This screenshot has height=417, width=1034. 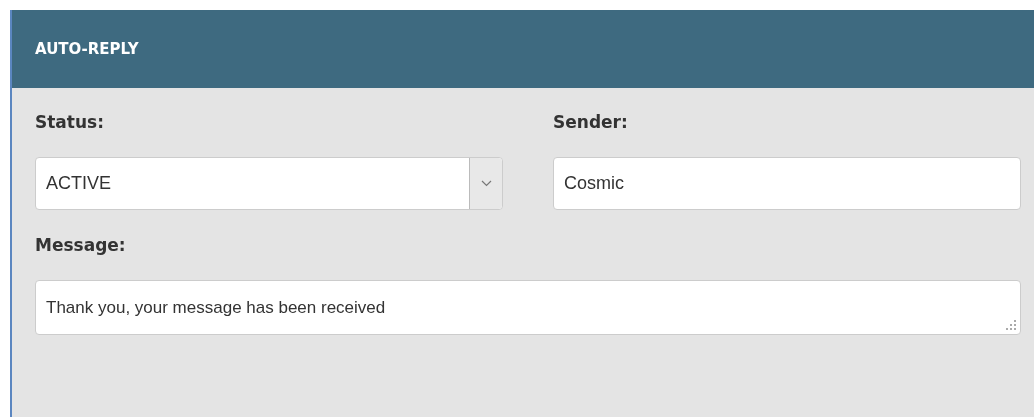 I want to click on message-textarea: Thank you, your message has been received, so click(x=528, y=307).